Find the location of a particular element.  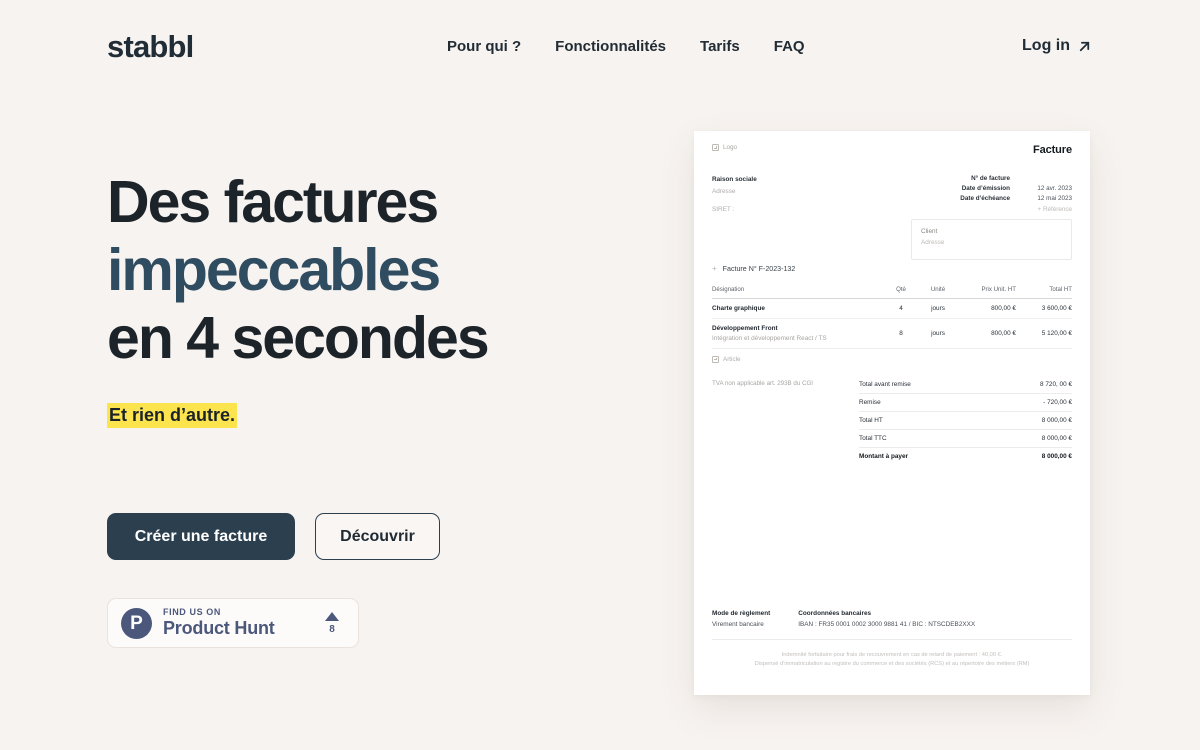

caret-up-icon is located at coordinates (332, 616).